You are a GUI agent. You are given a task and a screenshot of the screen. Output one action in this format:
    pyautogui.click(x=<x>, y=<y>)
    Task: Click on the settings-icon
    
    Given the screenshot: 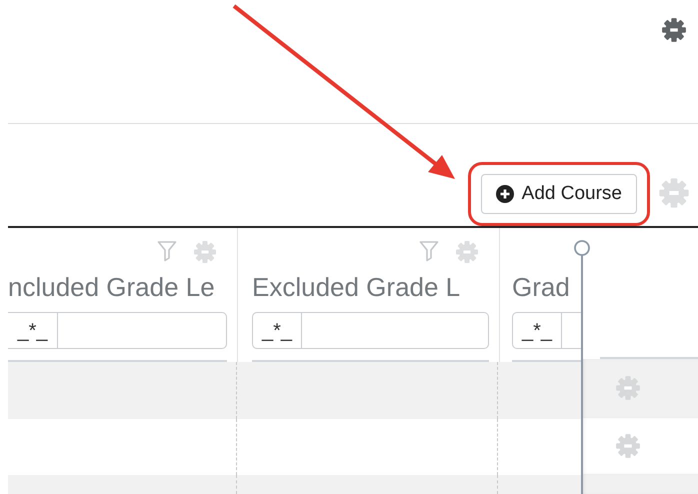 What is the action you would take?
    pyautogui.click(x=674, y=30)
    